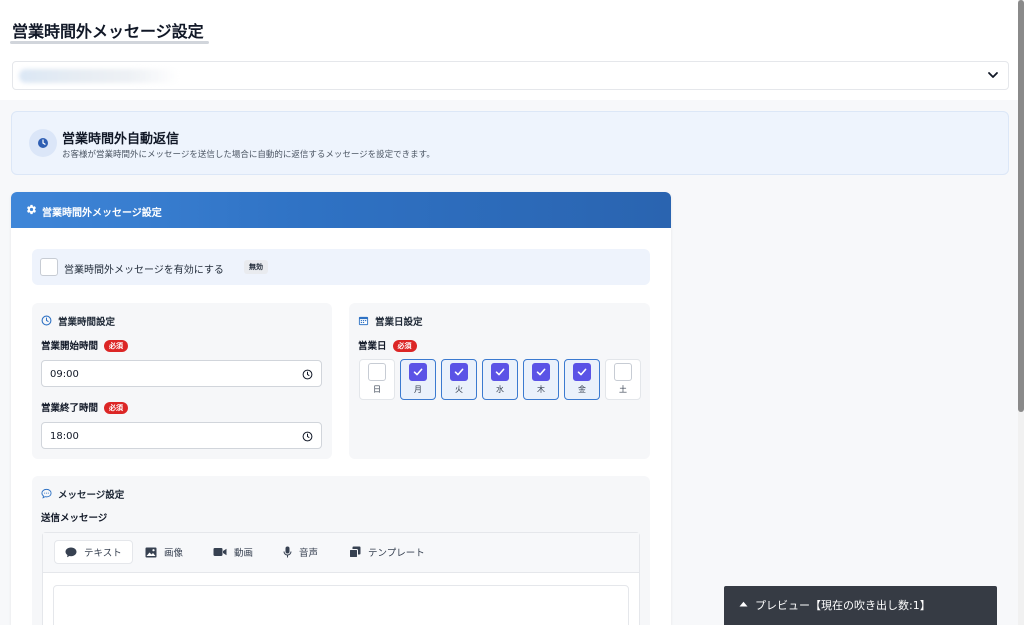 The height and width of the screenshot is (625, 1024). What do you see at coordinates (256, 267) in the screenshot?
I see `status-badge: 無効` at bounding box center [256, 267].